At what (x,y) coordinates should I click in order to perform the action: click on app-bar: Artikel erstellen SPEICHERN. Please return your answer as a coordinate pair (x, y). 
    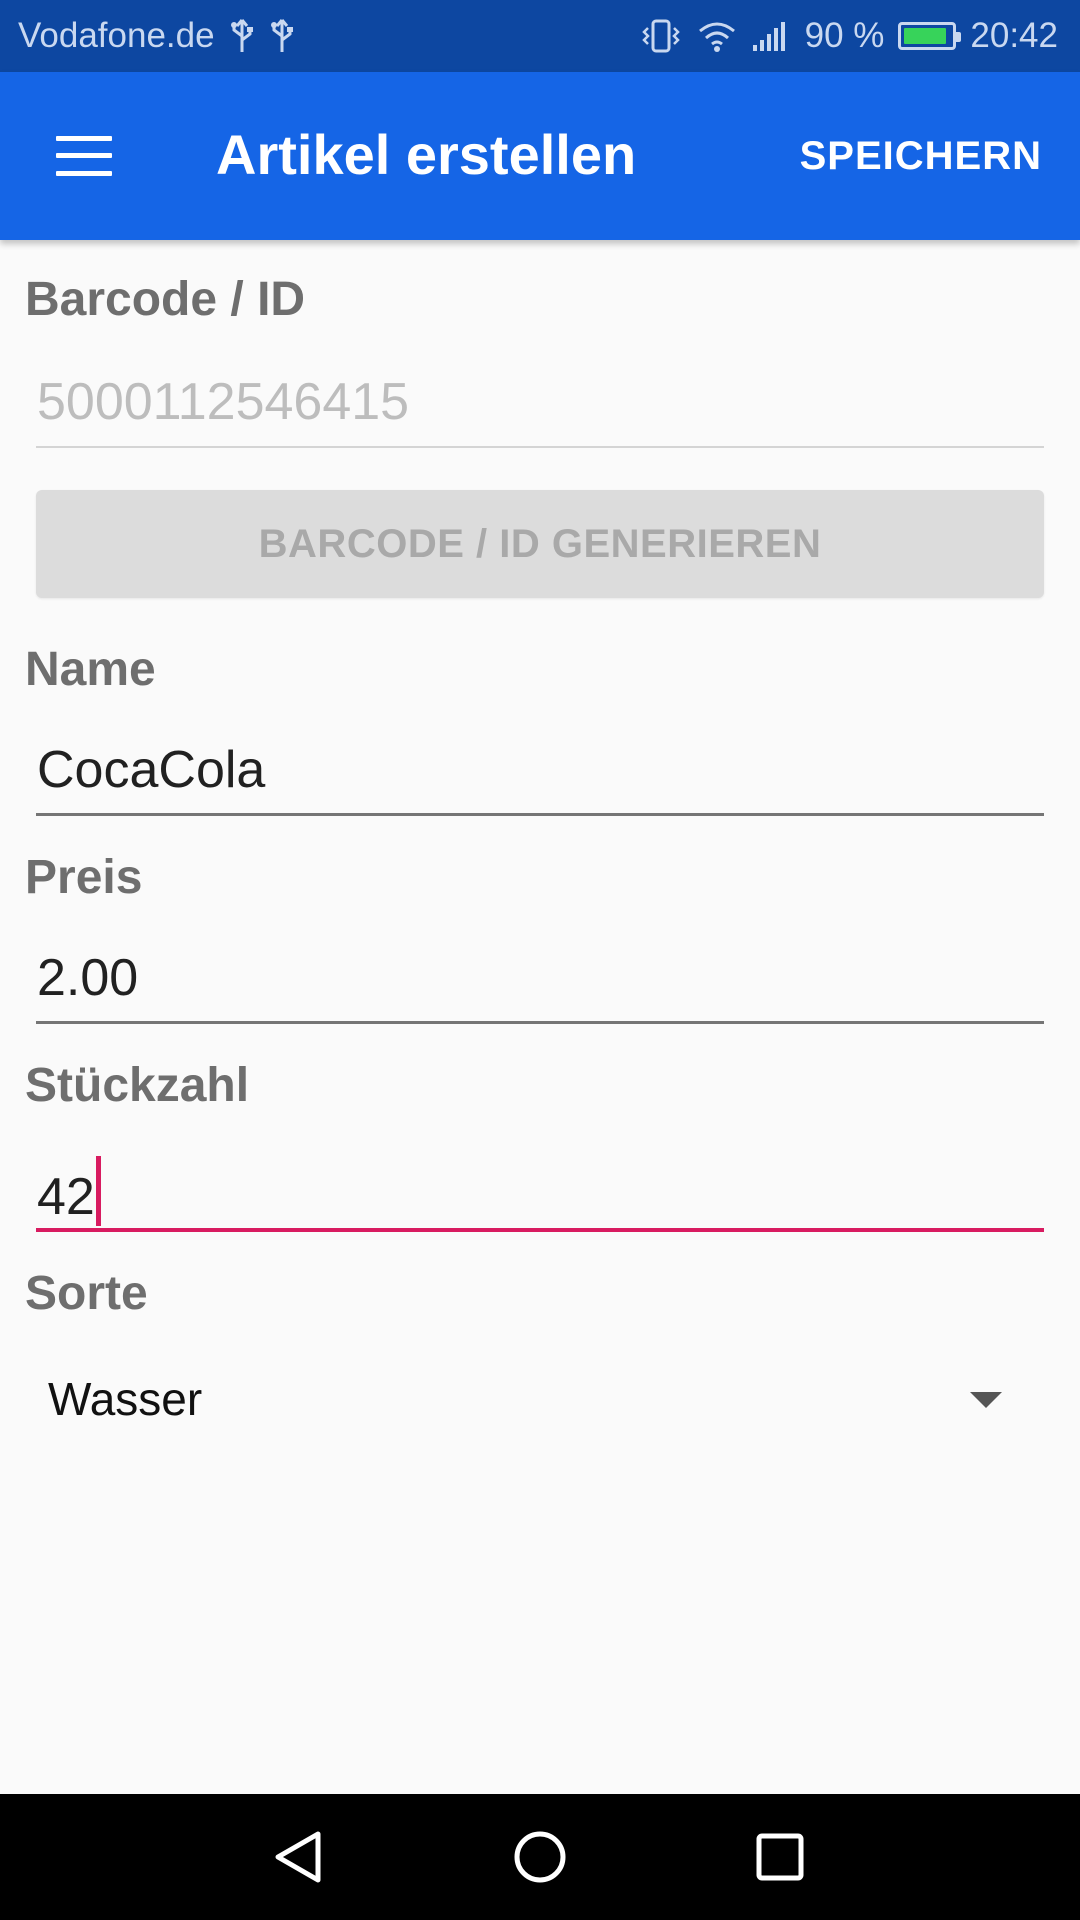
    Looking at the image, I should click on (540, 156).